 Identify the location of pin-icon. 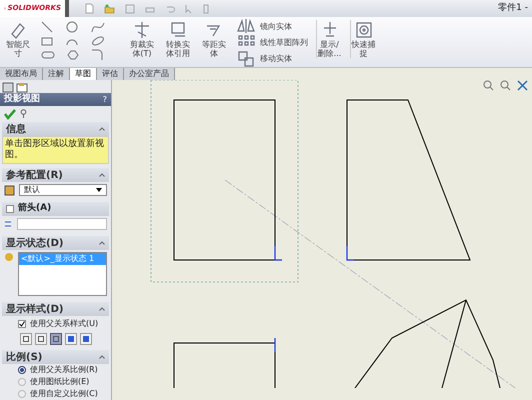
(23, 113).